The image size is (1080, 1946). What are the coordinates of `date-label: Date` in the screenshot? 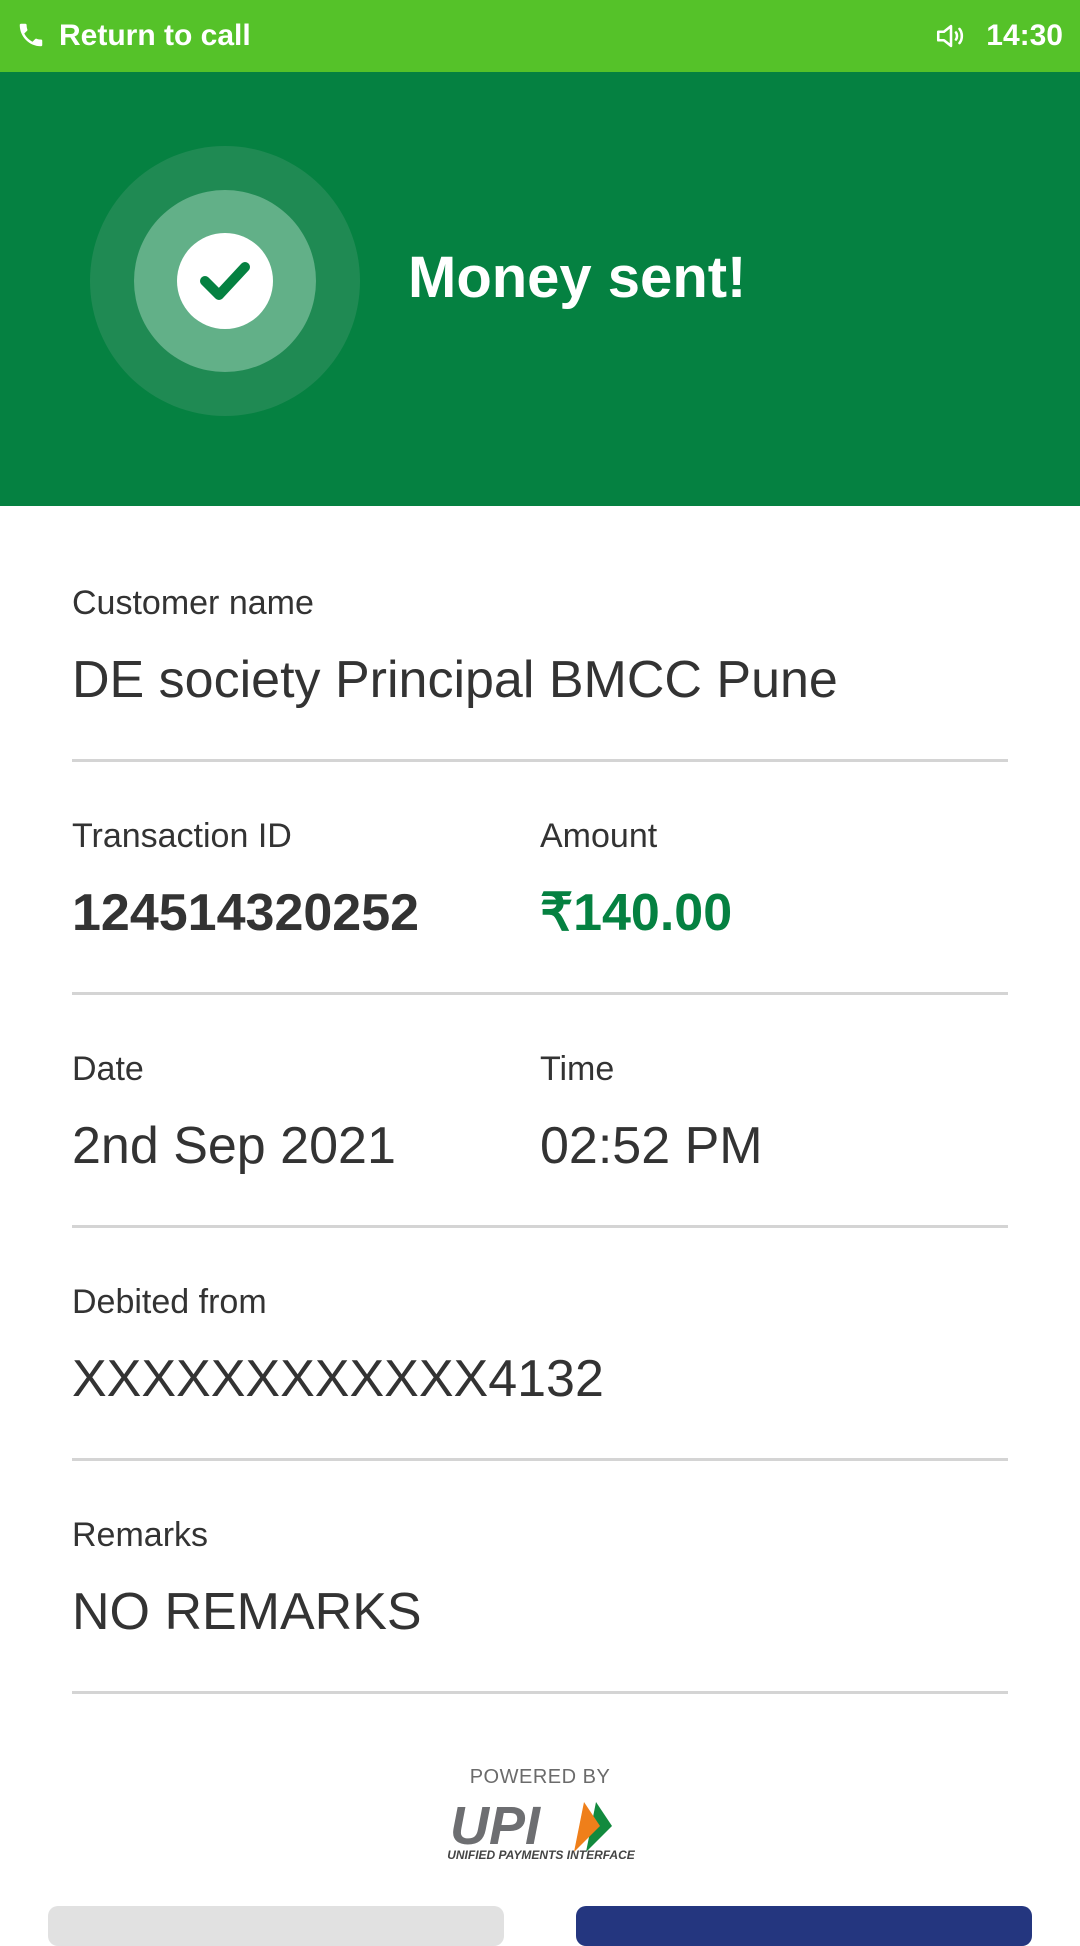 It's located at (108, 1069).